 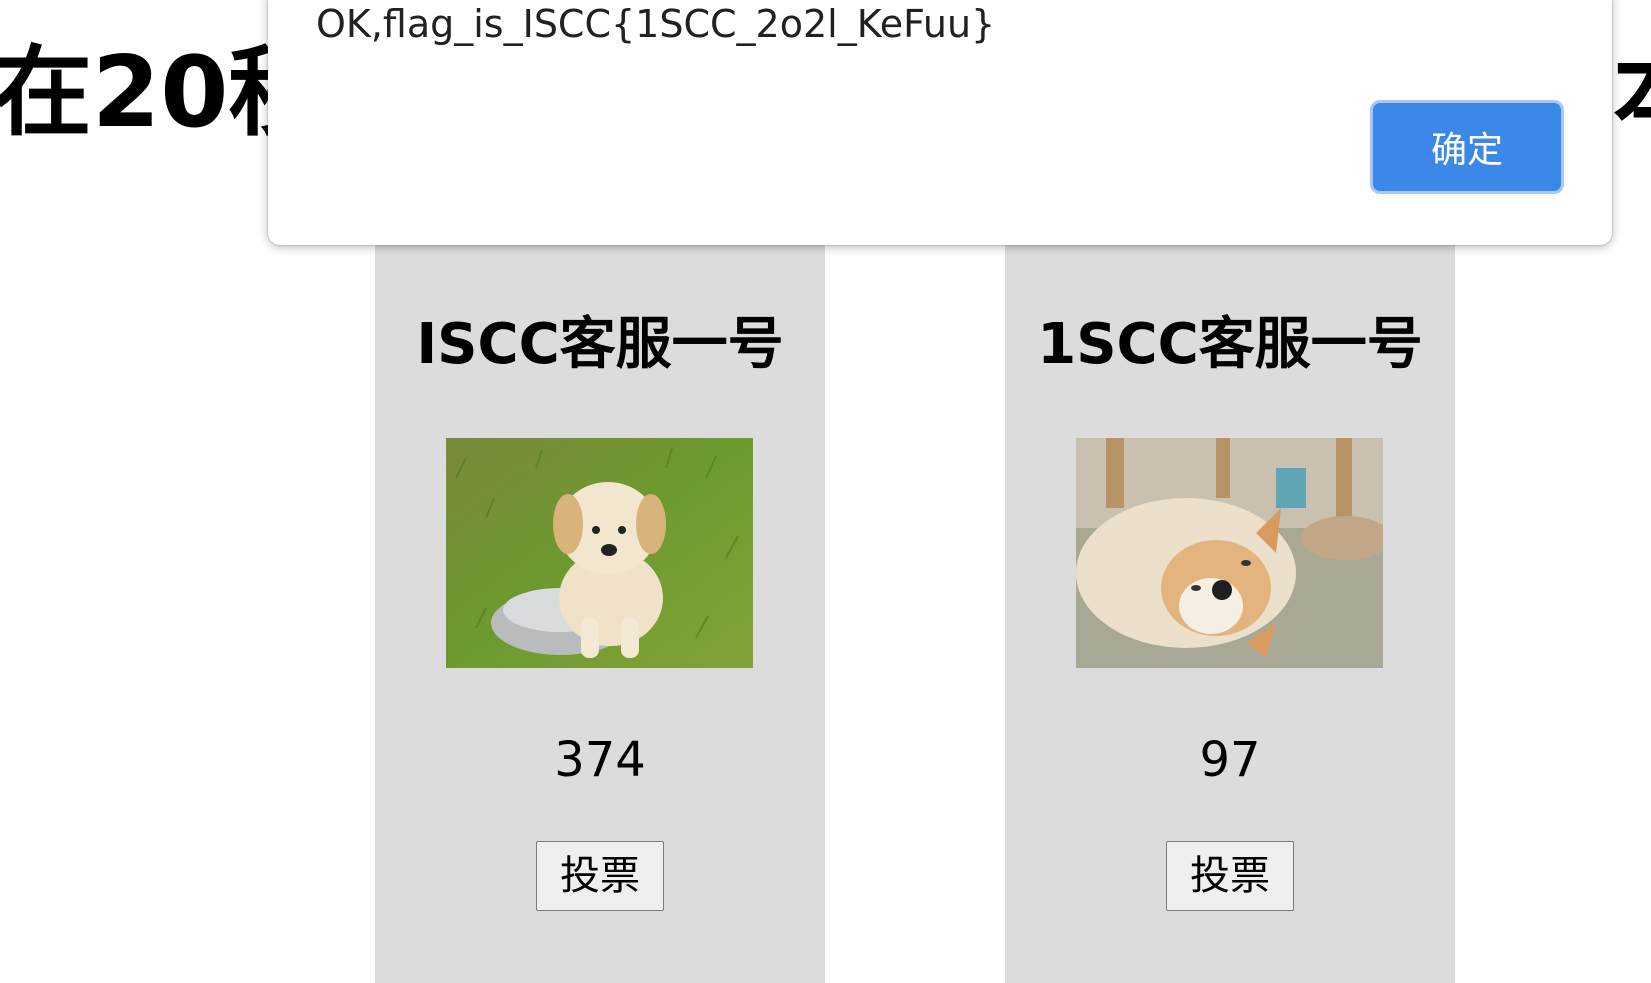 What do you see at coordinates (1230, 760) in the screenshot?
I see `vote-count: 97` at bounding box center [1230, 760].